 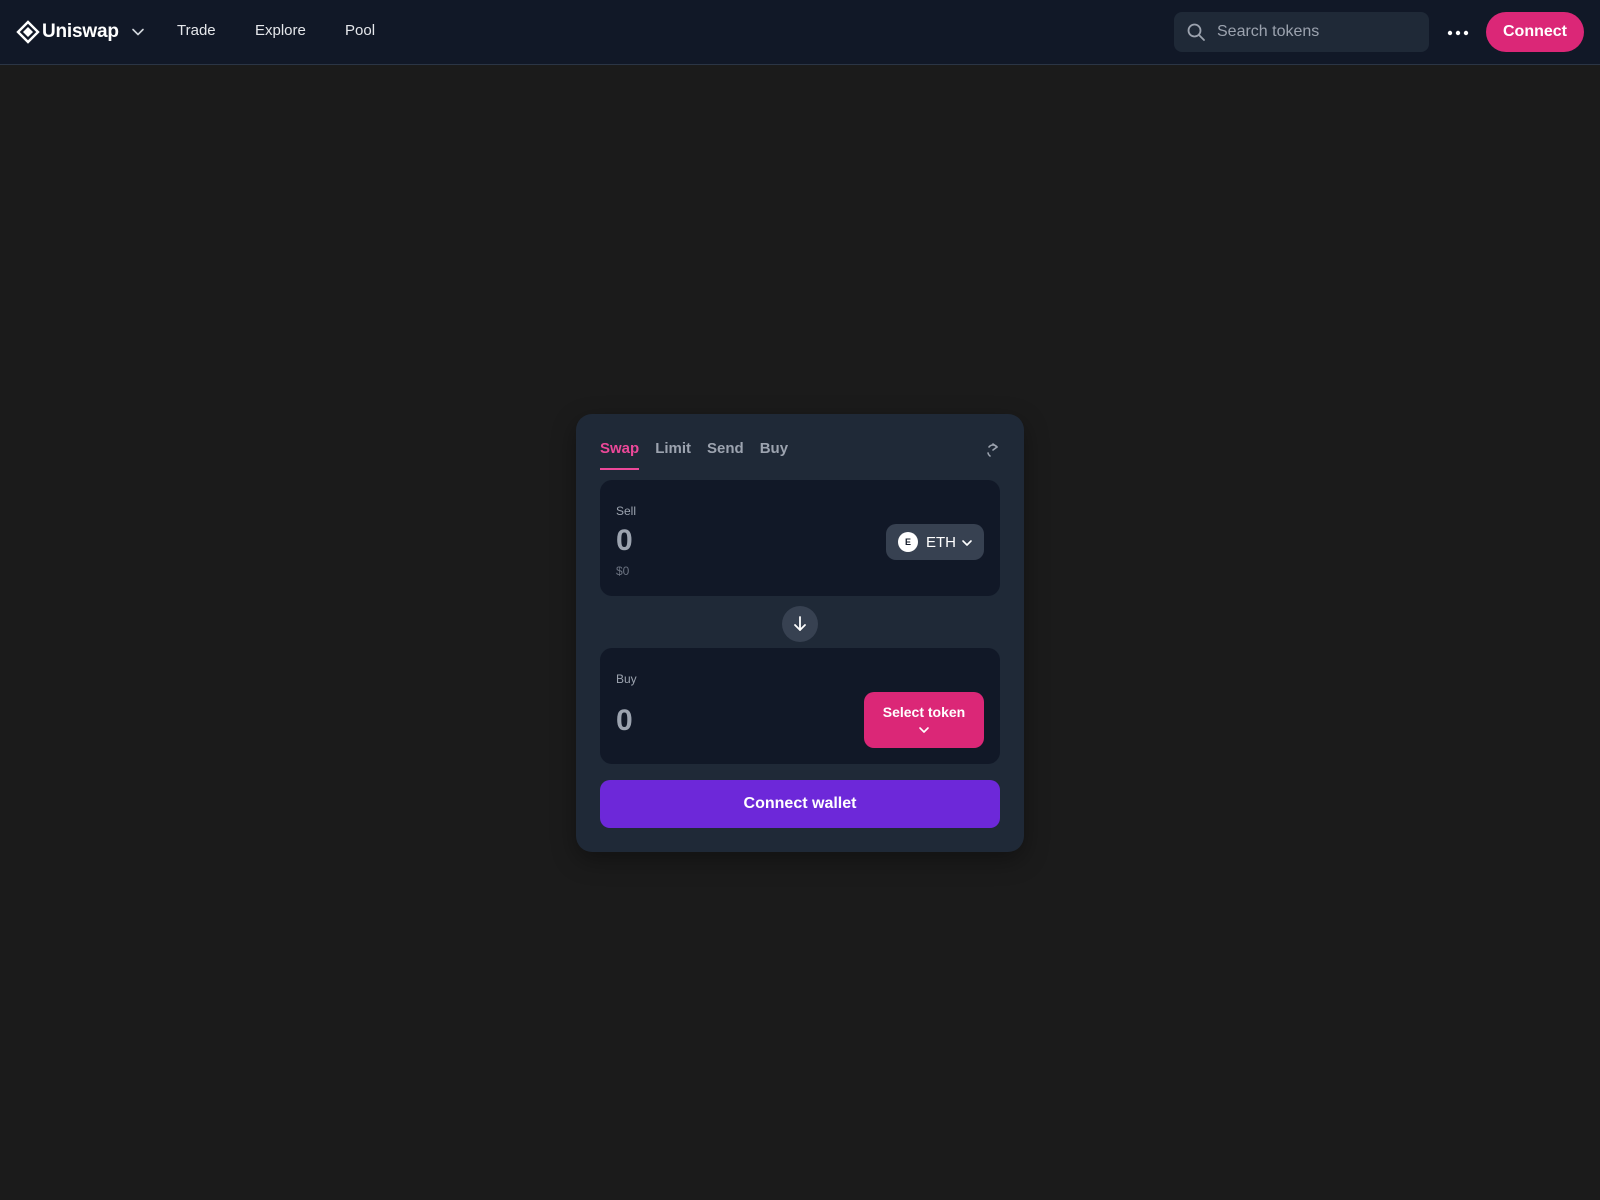 I want to click on sell-panel: Sell $0 E ETH, so click(x=800, y=538).